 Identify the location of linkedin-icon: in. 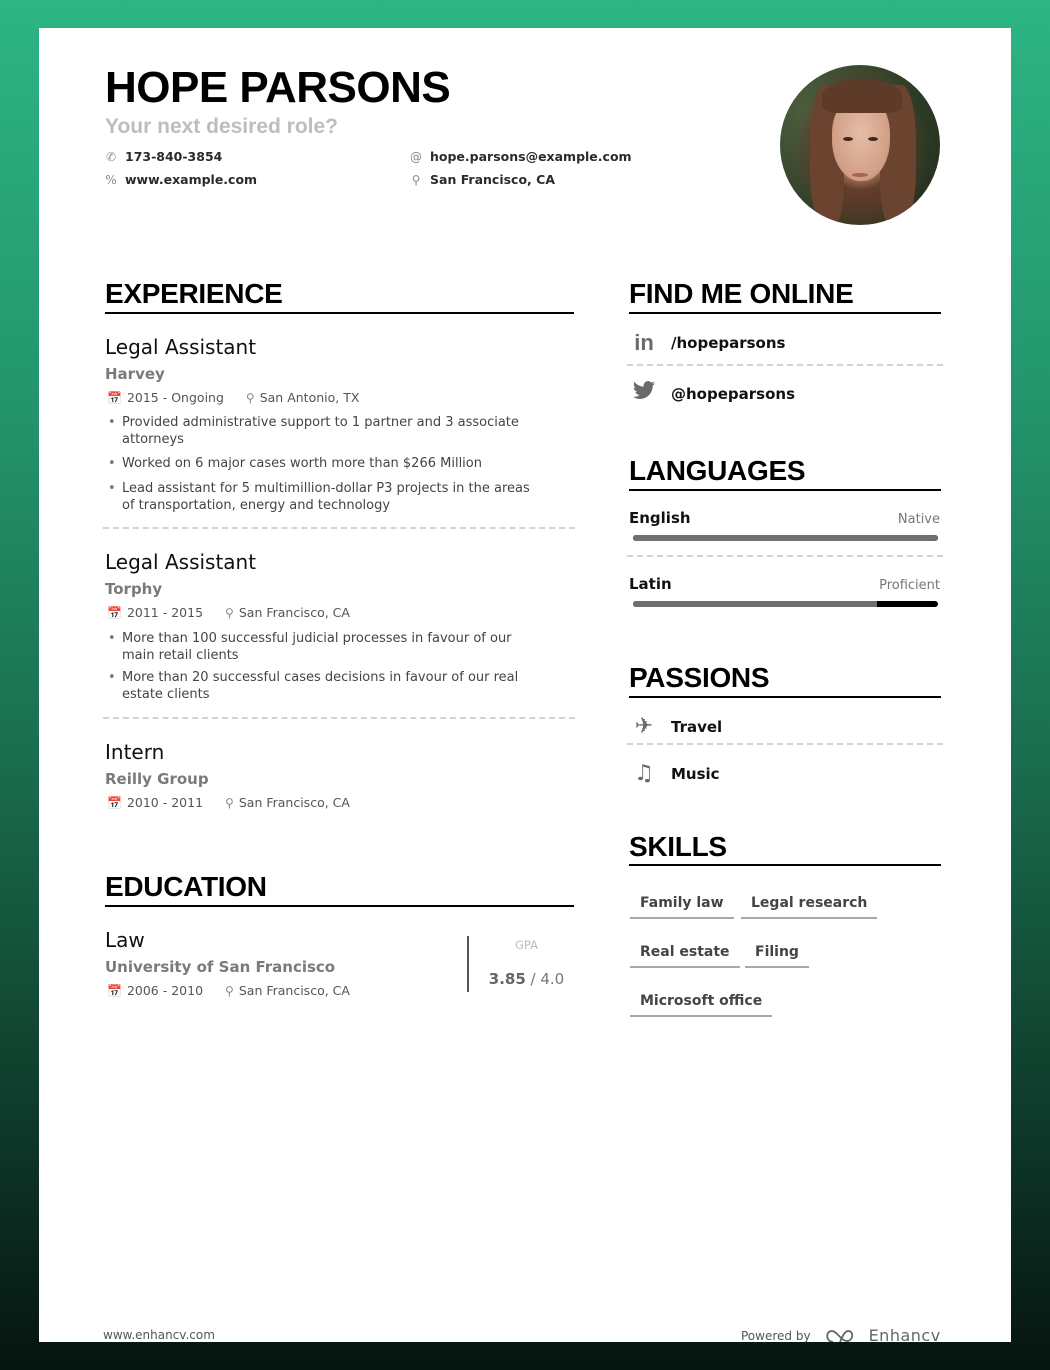
(644, 342).